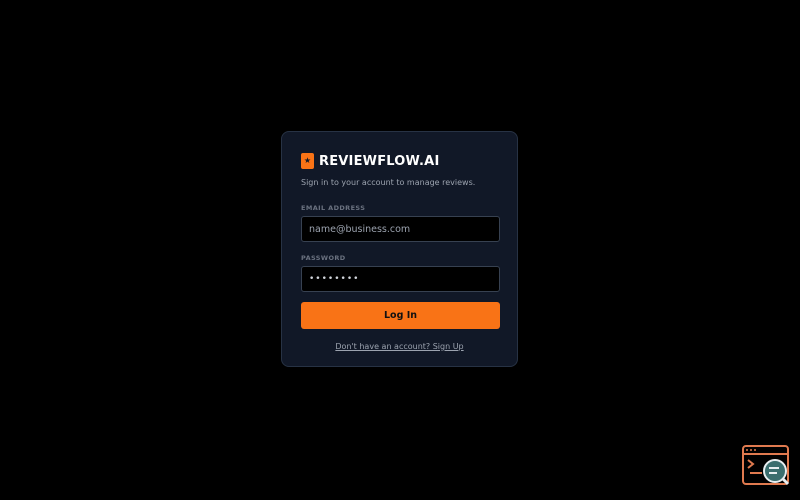 Image resolution: width=800 pixels, height=500 pixels. I want to click on email-input, so click(400, 229).